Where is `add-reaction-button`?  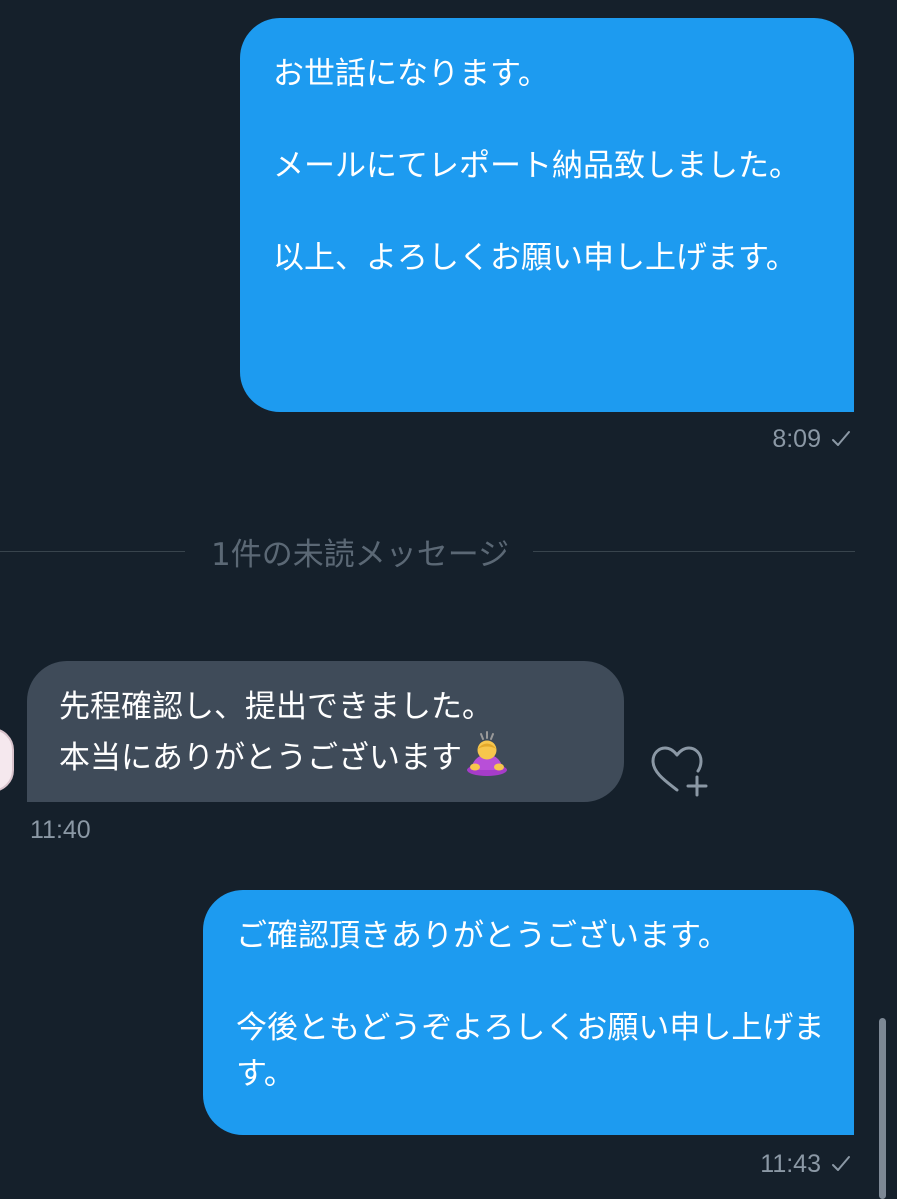 add-reaction-button is located at coordinates (679, 771).